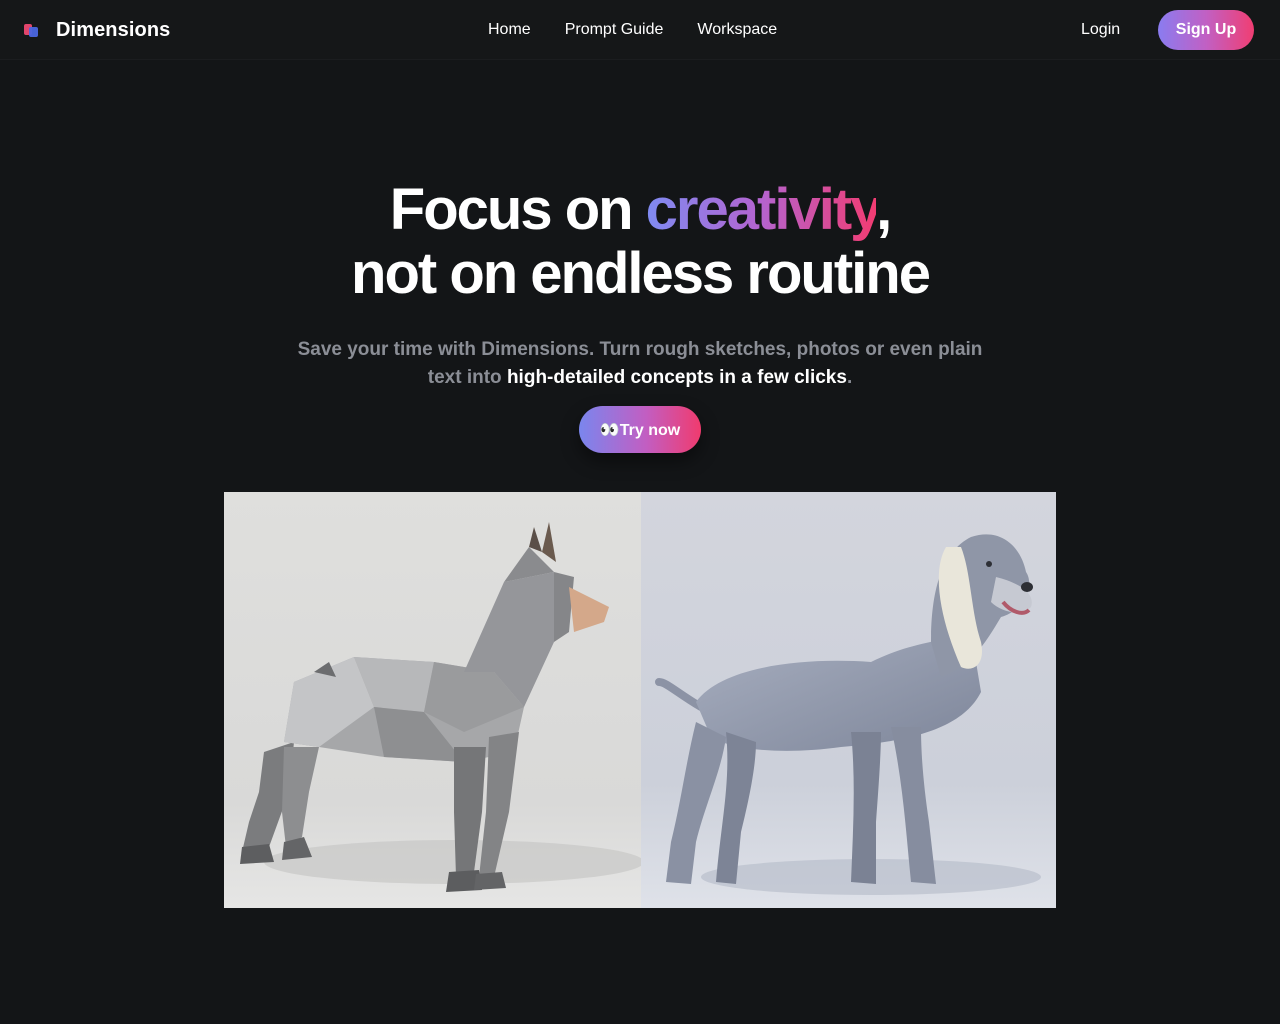 Image resolution: width=1280 pixels, height=1024 pixels. What do you see at coordinates (848, 700) in the screenshot?
I see `realistic-dog-image` at bounding box center [848, 700].